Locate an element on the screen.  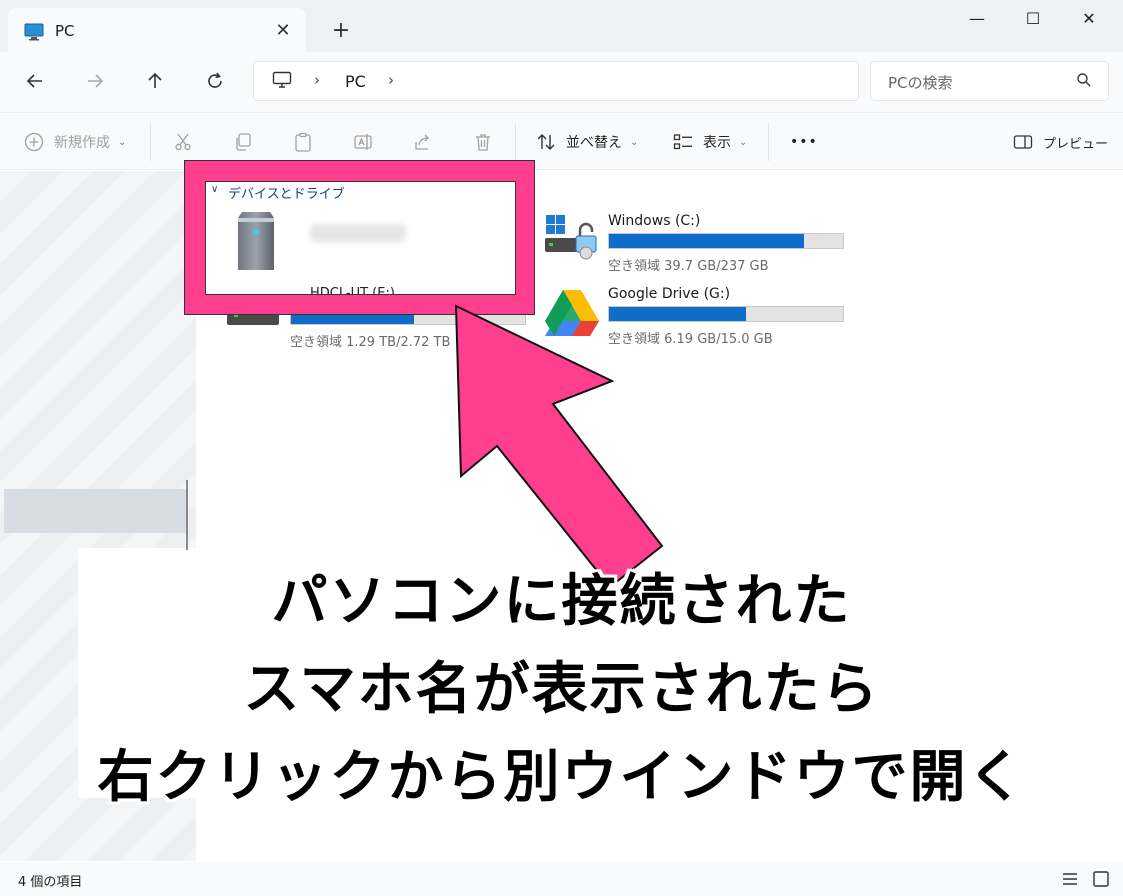
sort-icon is located at coordinates (546, 142).